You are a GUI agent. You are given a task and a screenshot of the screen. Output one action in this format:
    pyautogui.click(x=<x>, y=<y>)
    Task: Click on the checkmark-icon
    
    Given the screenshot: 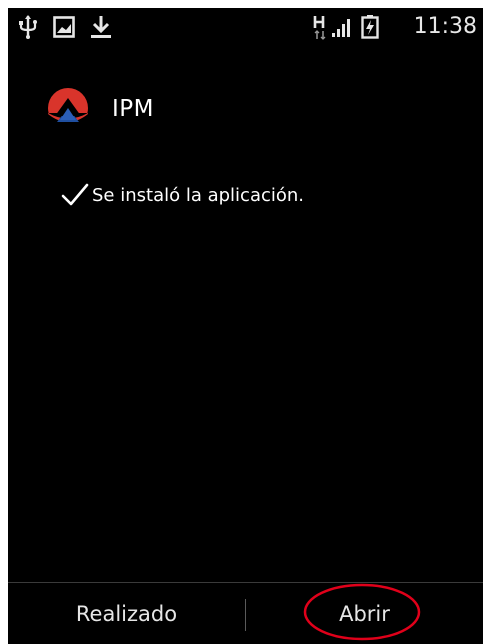 What is the action you would take?
    pyautogui.click(x=75, y=195)
    